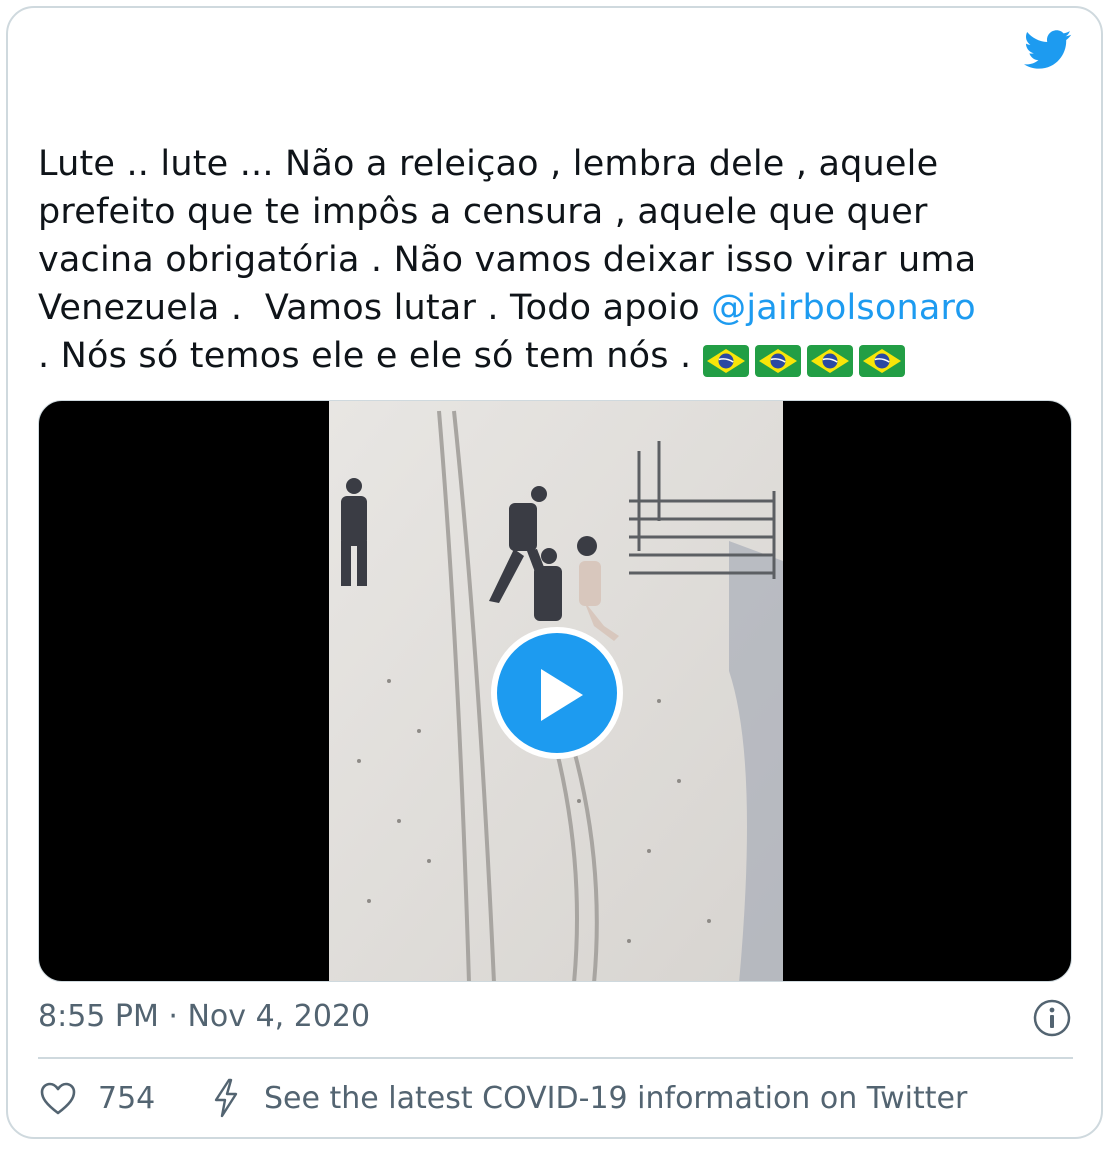  Describe the element at coordinates (370, 356) in the screenshot. I see `tweet-text-fragment: . Nós só temos ele e ele só tem nós .` at that location.